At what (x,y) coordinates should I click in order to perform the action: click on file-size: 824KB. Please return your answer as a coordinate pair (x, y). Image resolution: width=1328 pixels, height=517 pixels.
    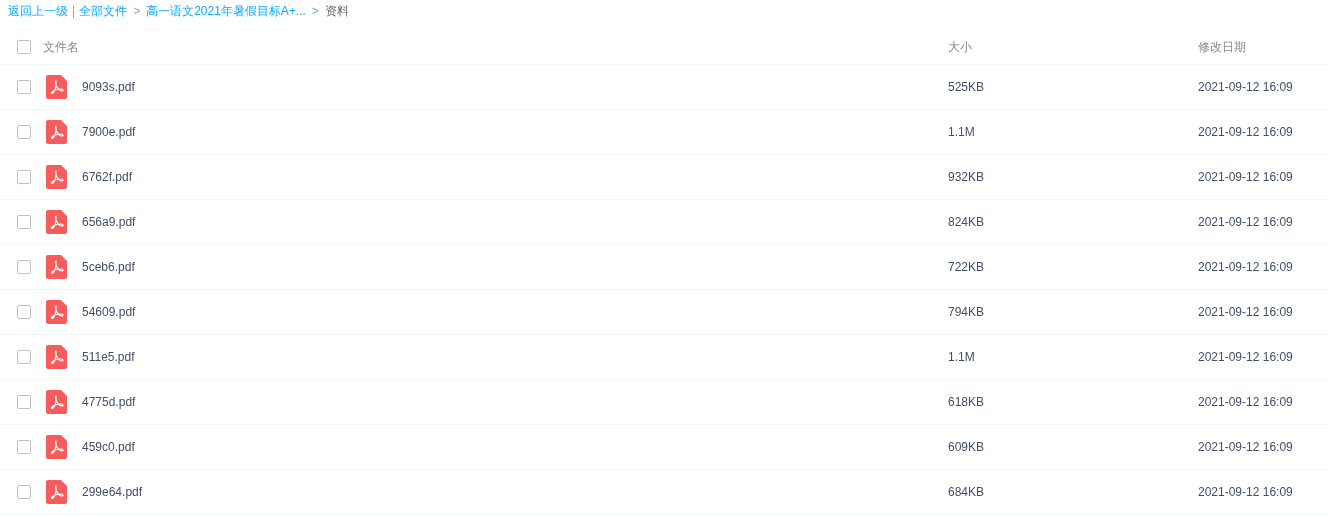
    Looking at the image, I should click on (966, 222).